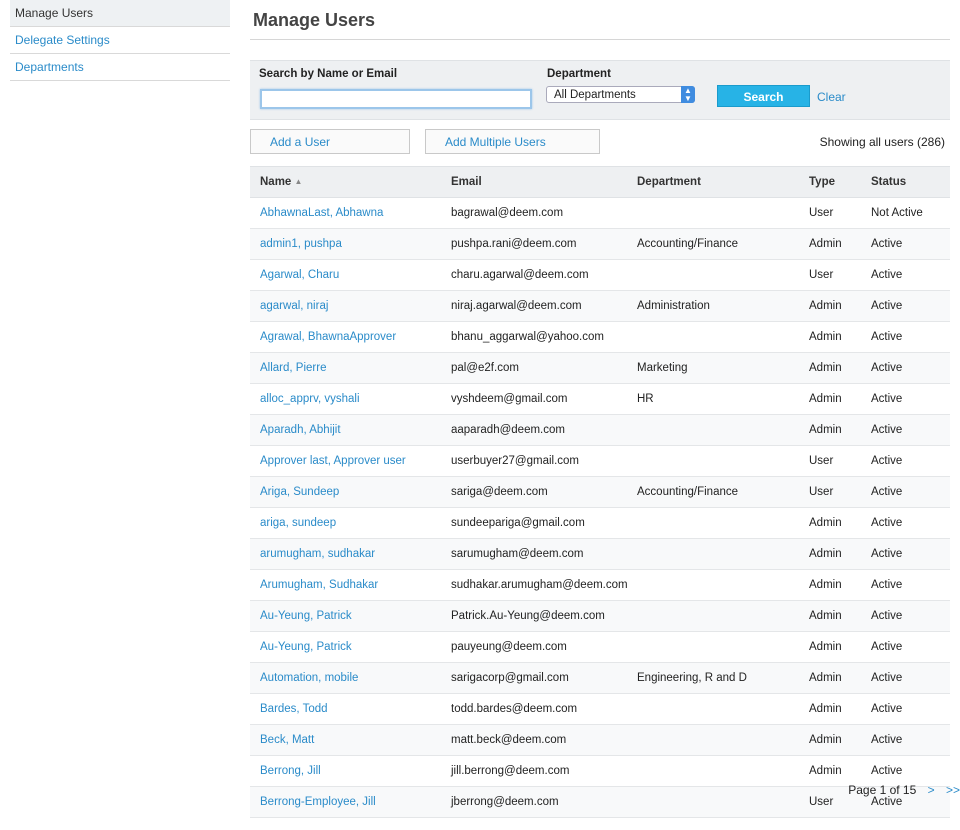  What do you see at coordinates (350, 213) in the screenshot?
I see `user-name-link: AbhawnaLast, Abhawna` at bounding box center [350, 213].